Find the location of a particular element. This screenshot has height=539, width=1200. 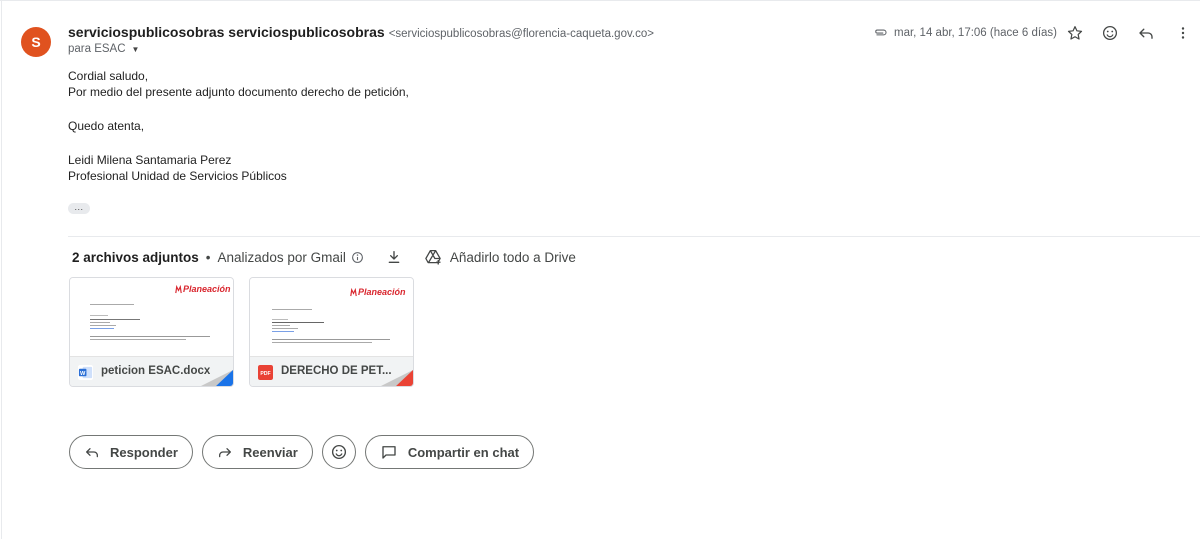

forward-button: Reenviar is located at coordinates (257, 452).